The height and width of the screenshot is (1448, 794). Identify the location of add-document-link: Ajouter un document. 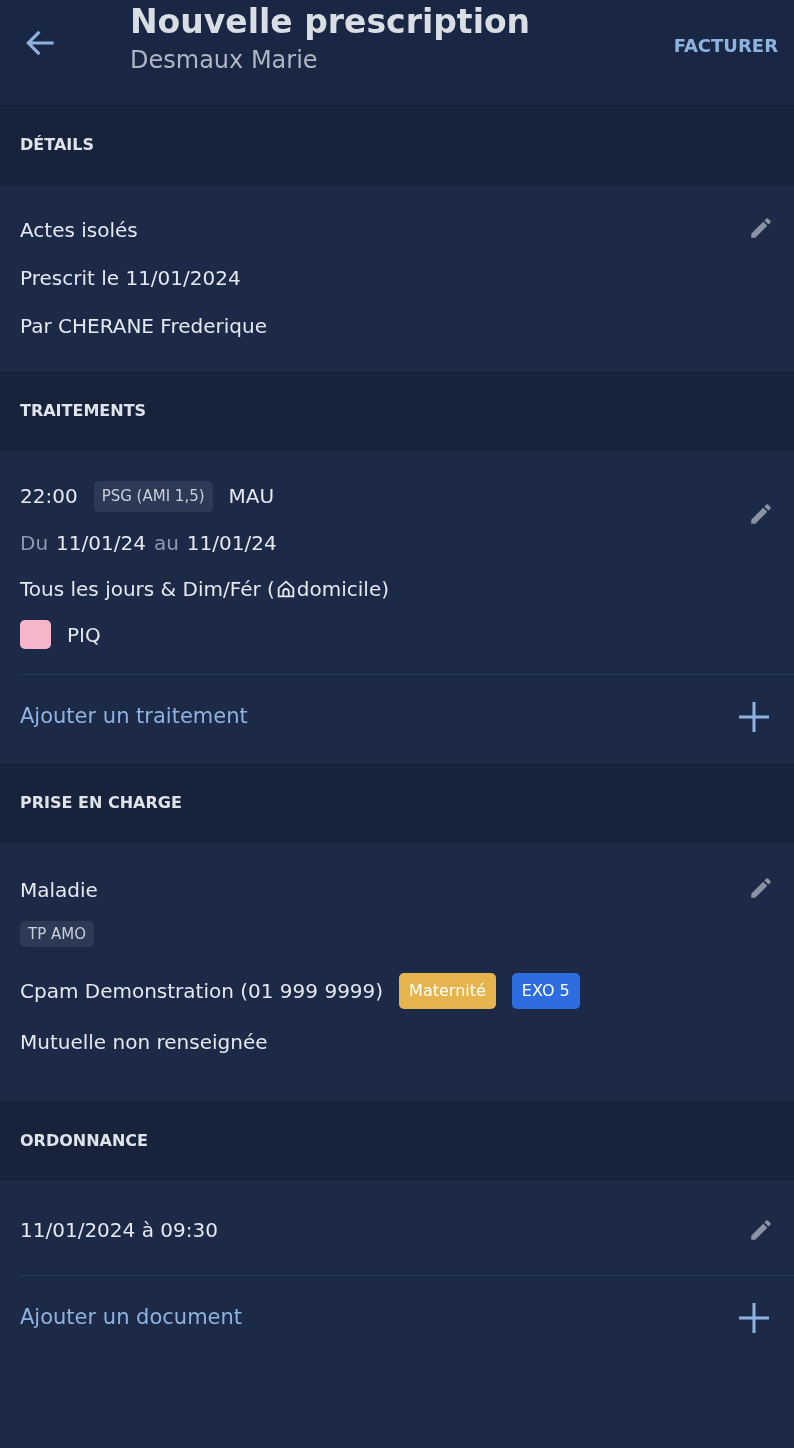
(131, 1317).